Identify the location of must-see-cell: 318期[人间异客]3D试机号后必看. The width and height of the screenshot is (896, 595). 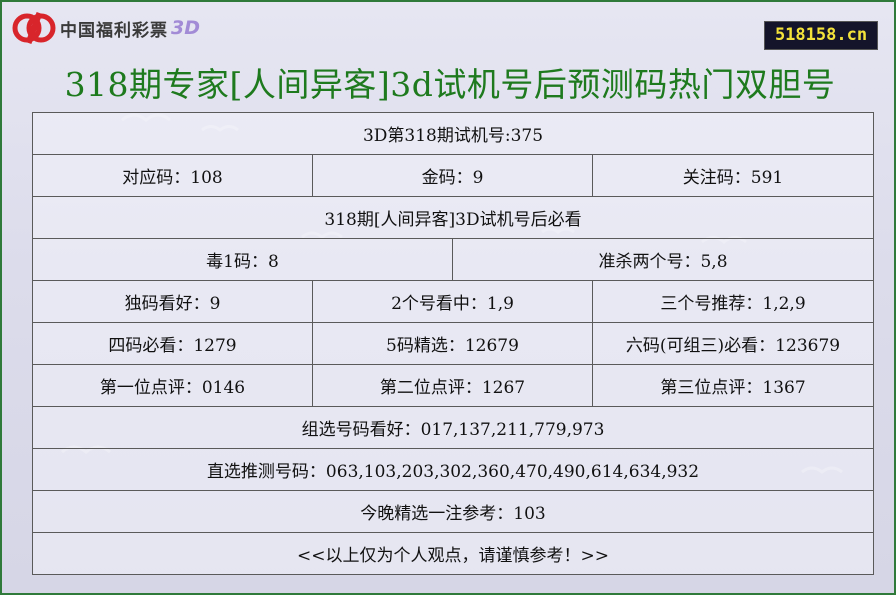
(453, 217).